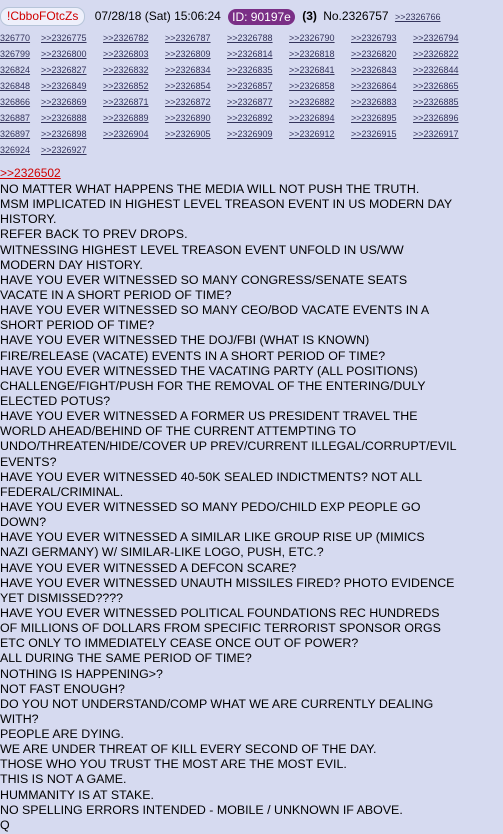  What do you see at coordinates (126, 118) in the screenshot?
I see `backlink: >>2326889` at bounding box center [126, 118].